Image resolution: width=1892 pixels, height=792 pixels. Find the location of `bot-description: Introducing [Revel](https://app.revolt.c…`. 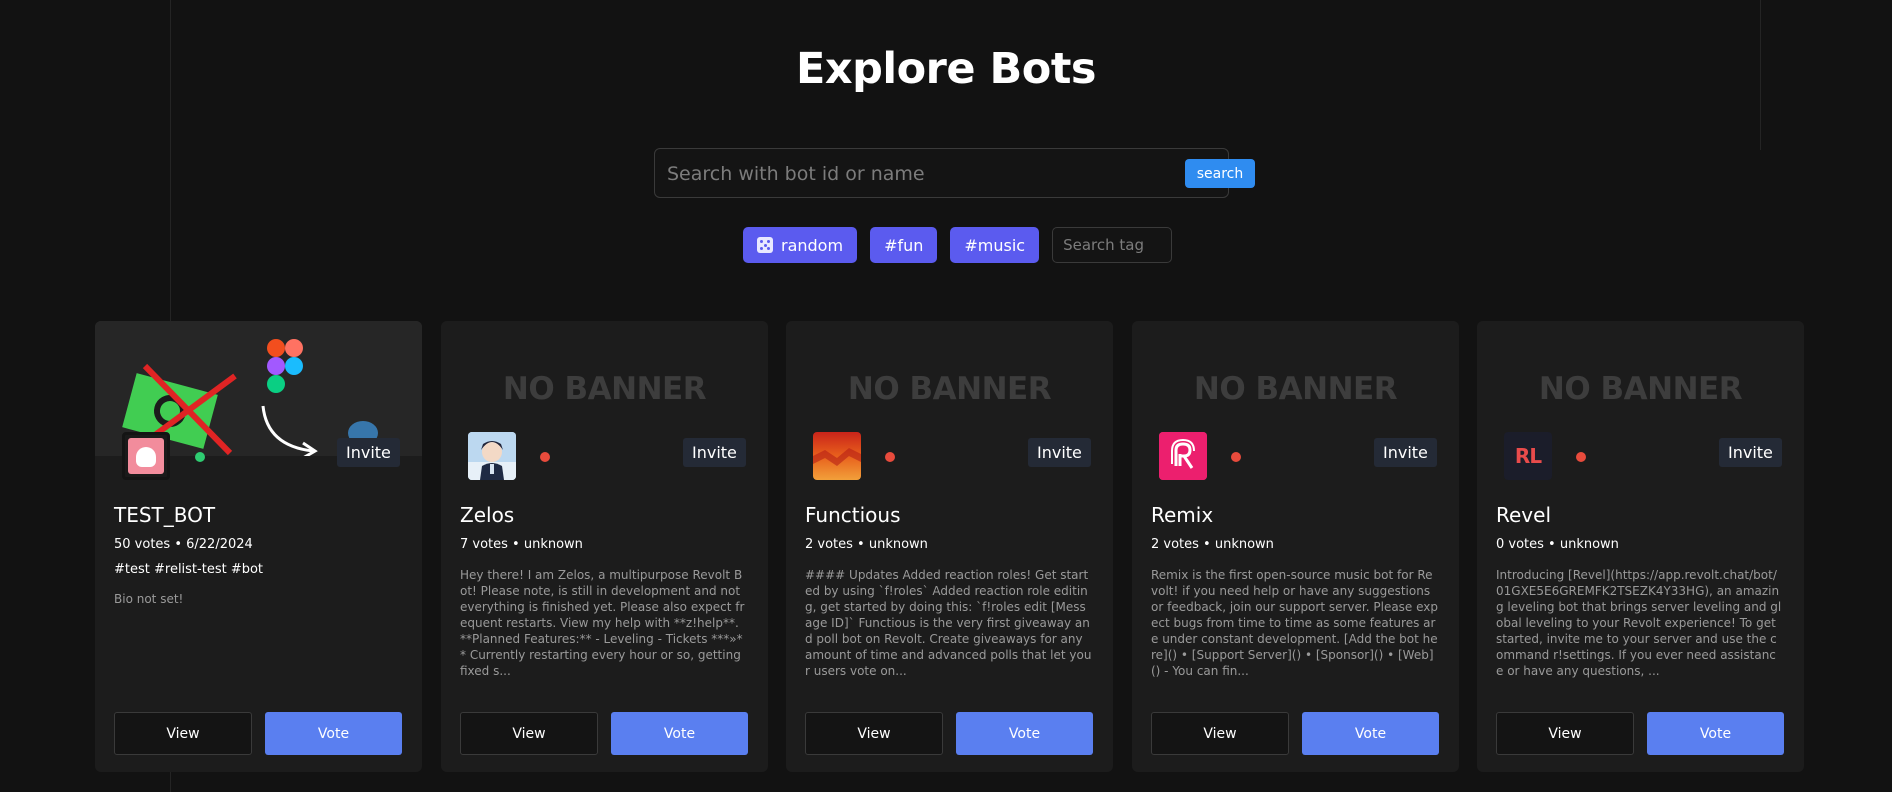

bot-description: Introducing [Revel](https://app.revolt.c… is located at coordinates (1639, 623).